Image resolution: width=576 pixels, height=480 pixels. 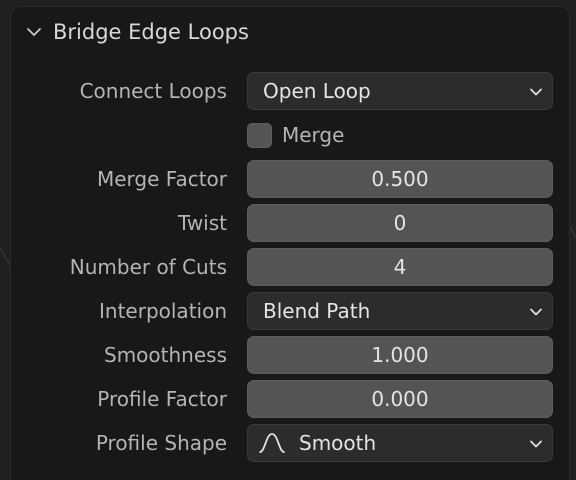 What do you see at coordinates (165, 355) in the screenshot?
I see `smoothness-label: Smoothness` at bounding box center [165, 355].